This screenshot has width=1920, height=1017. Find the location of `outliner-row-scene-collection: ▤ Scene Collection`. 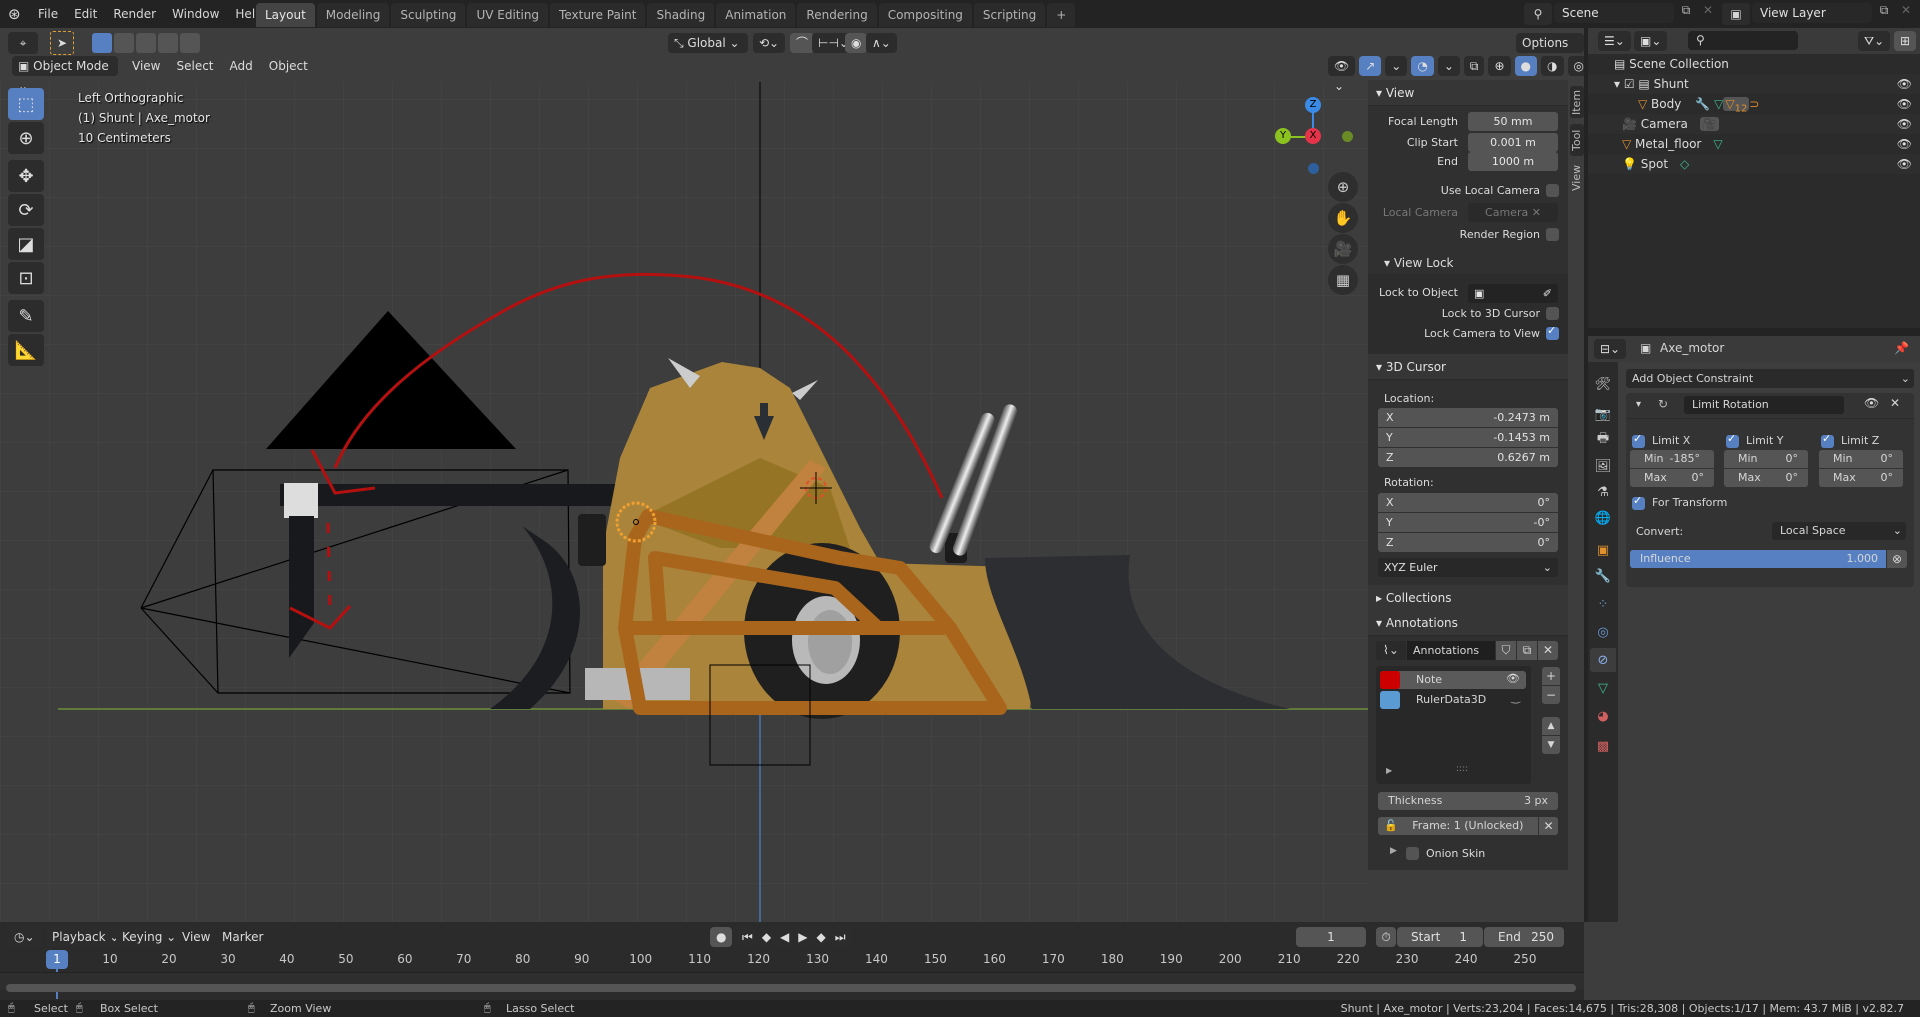

outliner-row-scene-collection: ▤ Scene Collection is located at coordinates (1754, 64).